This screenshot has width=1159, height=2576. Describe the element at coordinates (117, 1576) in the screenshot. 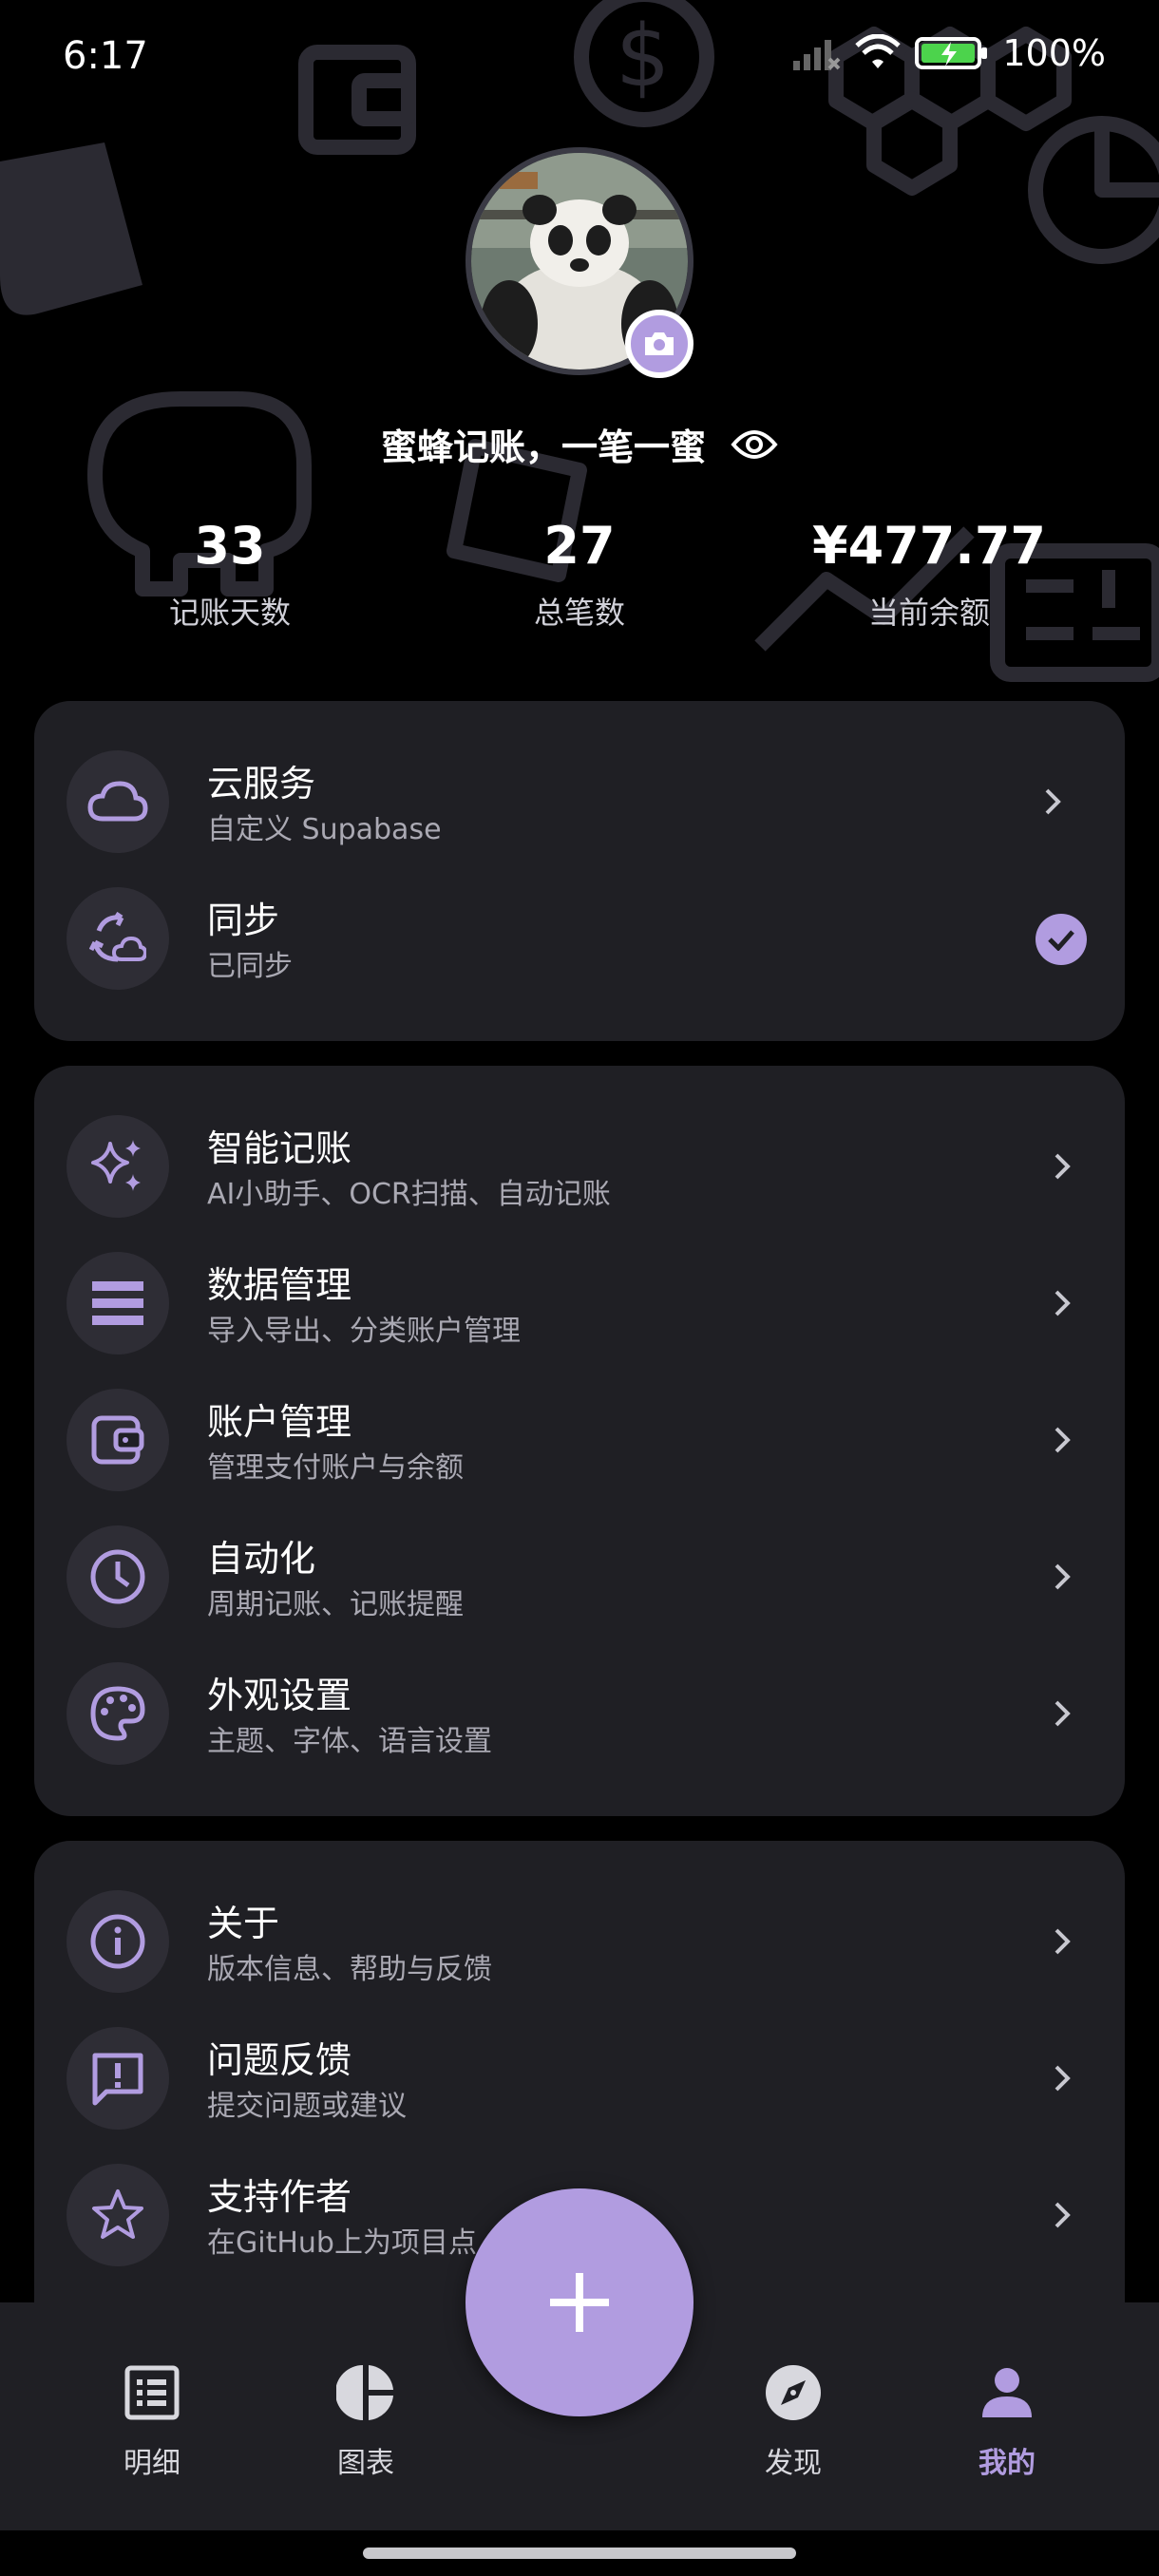

I see `clock-icon` at that location.